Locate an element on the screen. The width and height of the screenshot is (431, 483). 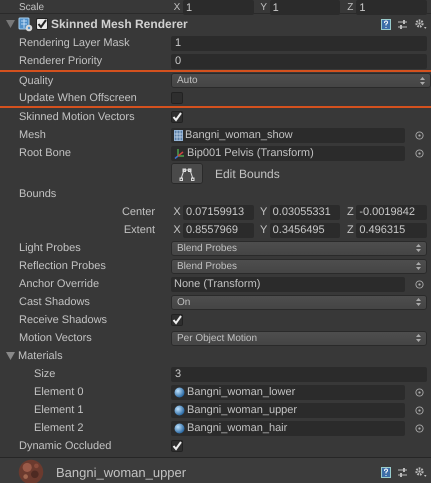
property-label: Motion Vectors is located at coordinates (55, 338).